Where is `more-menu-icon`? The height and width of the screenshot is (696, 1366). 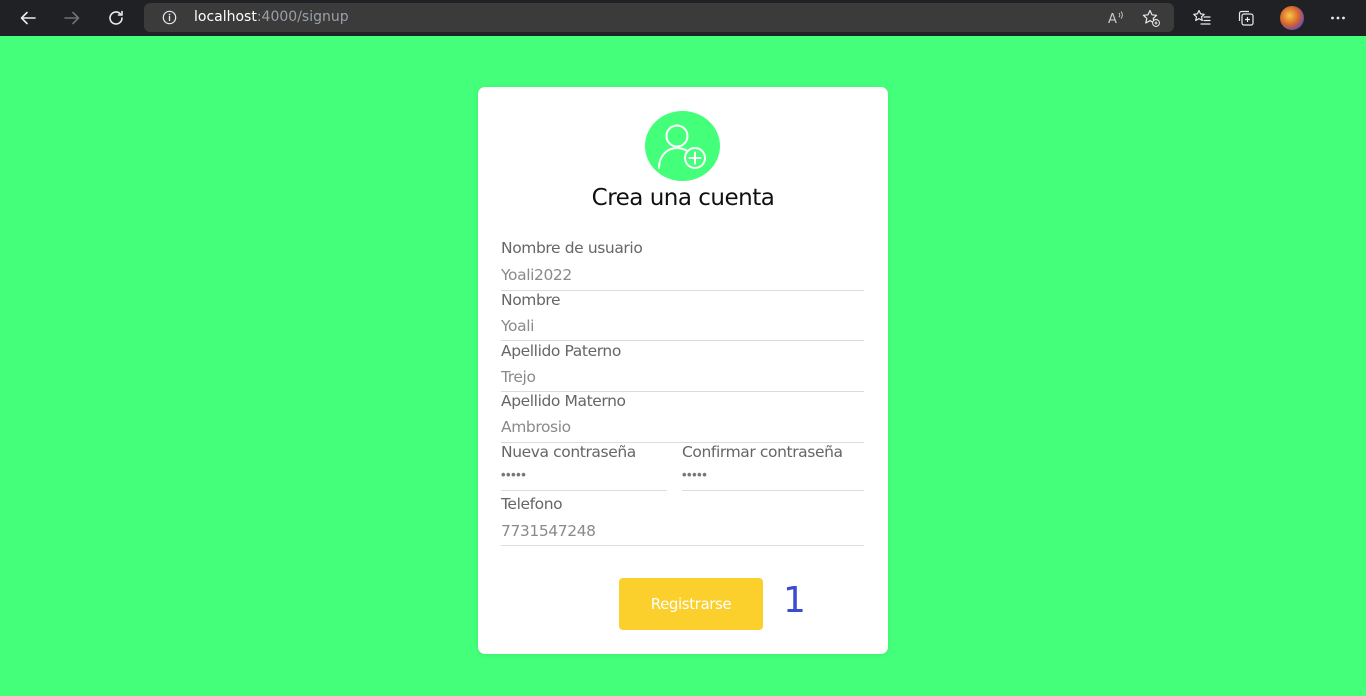
more-menu-icon is located at coordinates (1338, 18).